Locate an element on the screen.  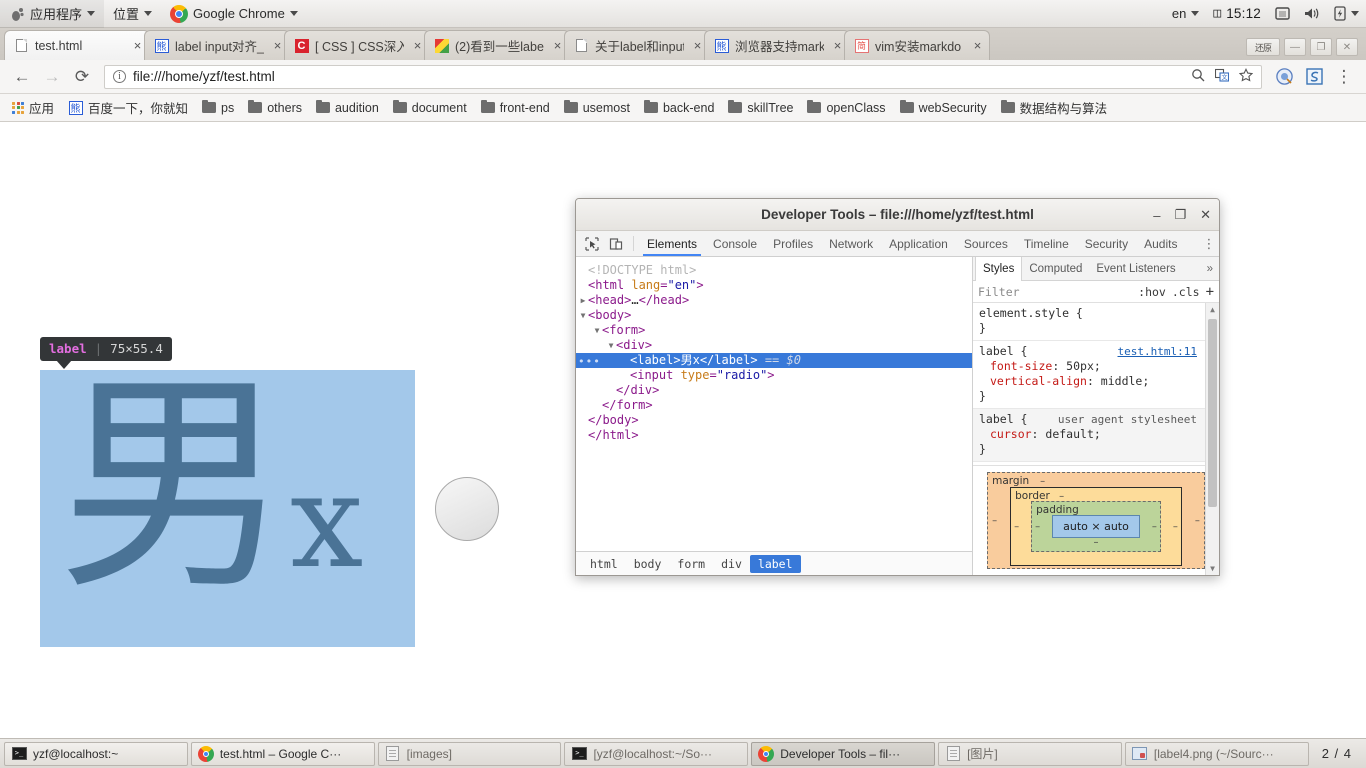
rule-declaration: vertical-align: middle; is located at coordinates (1096, 381).